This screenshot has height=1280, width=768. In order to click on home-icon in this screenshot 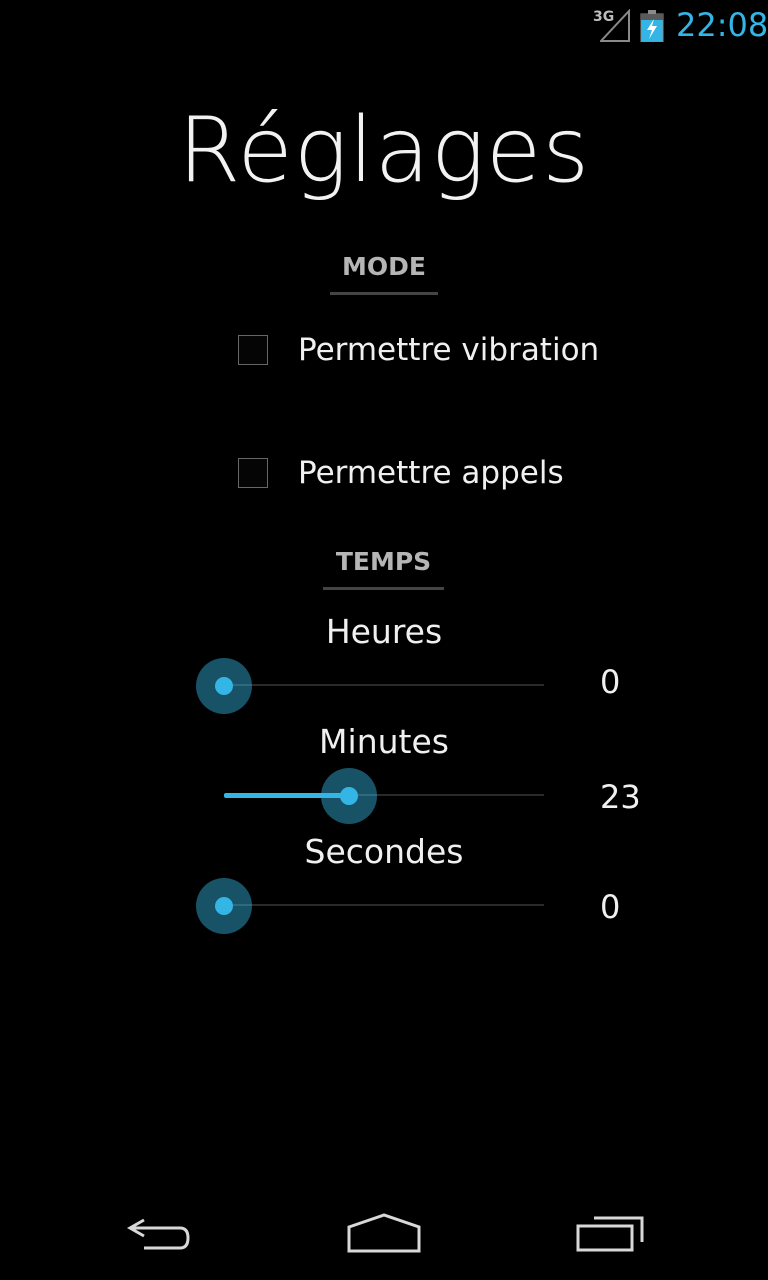, I will do `click(384, 1233)`.